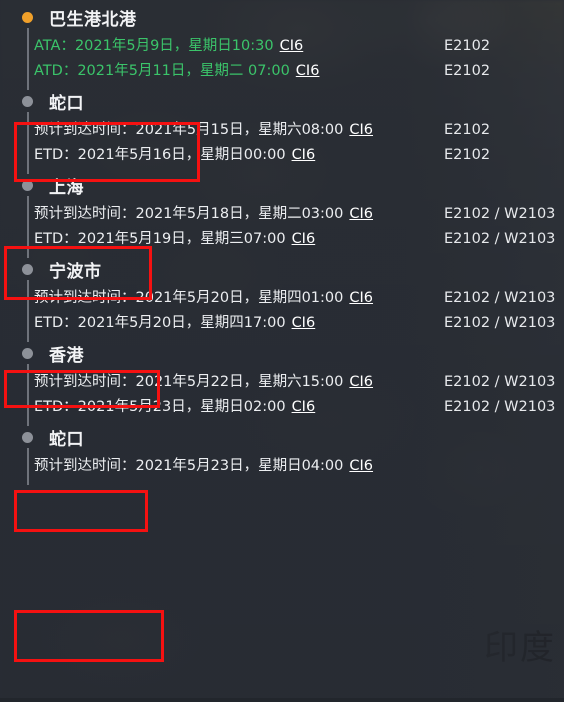 This screenshot has width=564, height=702. I want to click on stop-header: 巴生港北港, so click(282, 17).